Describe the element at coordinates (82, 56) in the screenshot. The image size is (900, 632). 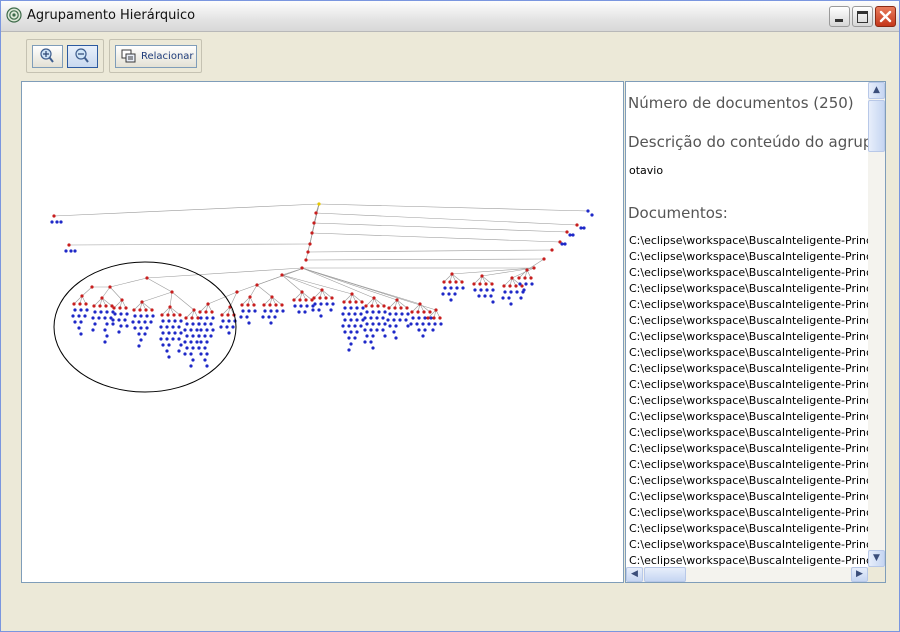
I see `zoom-out-button` at that location.